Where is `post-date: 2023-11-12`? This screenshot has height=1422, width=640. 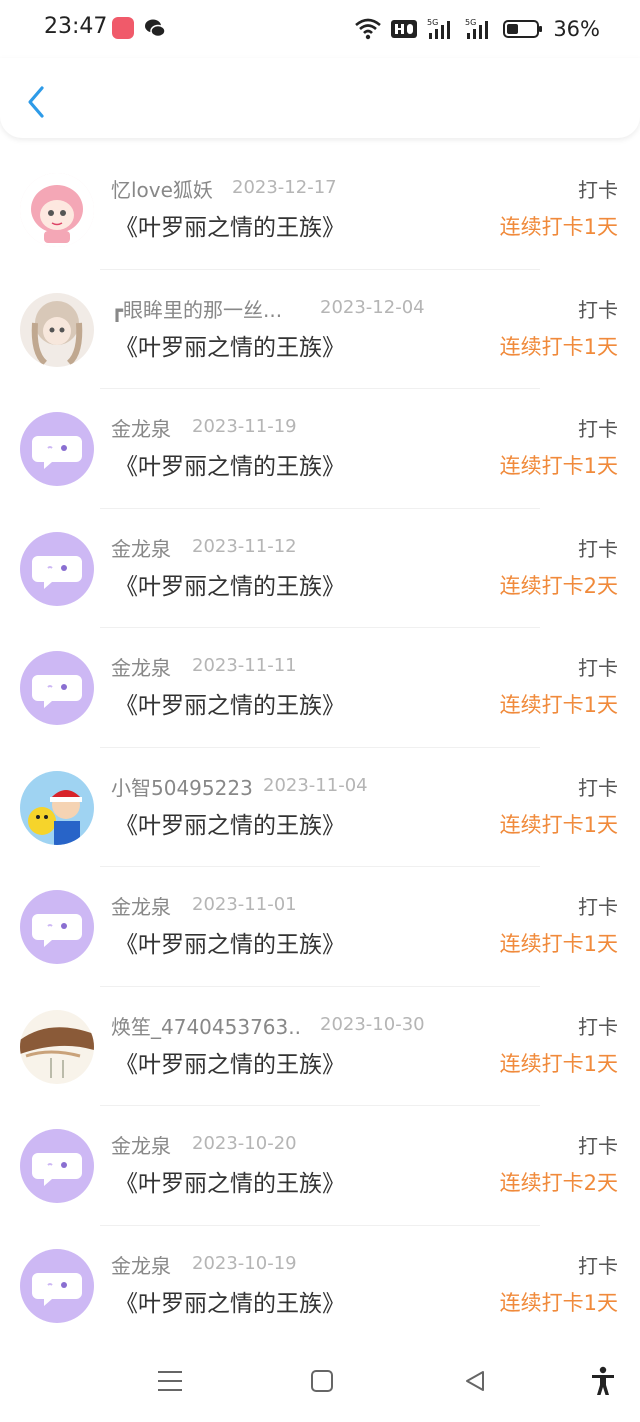
post-date: 2023-11-12 is located at coordinates (244, 546).